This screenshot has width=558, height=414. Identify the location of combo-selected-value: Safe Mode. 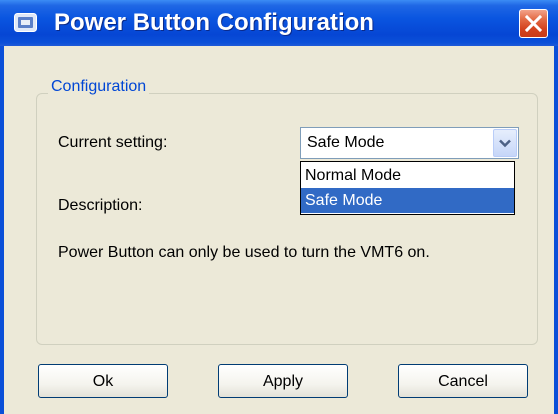
(346, 142).